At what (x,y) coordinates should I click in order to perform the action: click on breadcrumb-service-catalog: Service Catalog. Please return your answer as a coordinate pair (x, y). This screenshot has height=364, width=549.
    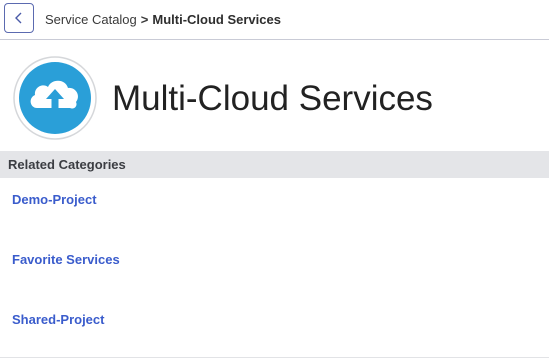
    Looking at the image, I should click on (91, 19).